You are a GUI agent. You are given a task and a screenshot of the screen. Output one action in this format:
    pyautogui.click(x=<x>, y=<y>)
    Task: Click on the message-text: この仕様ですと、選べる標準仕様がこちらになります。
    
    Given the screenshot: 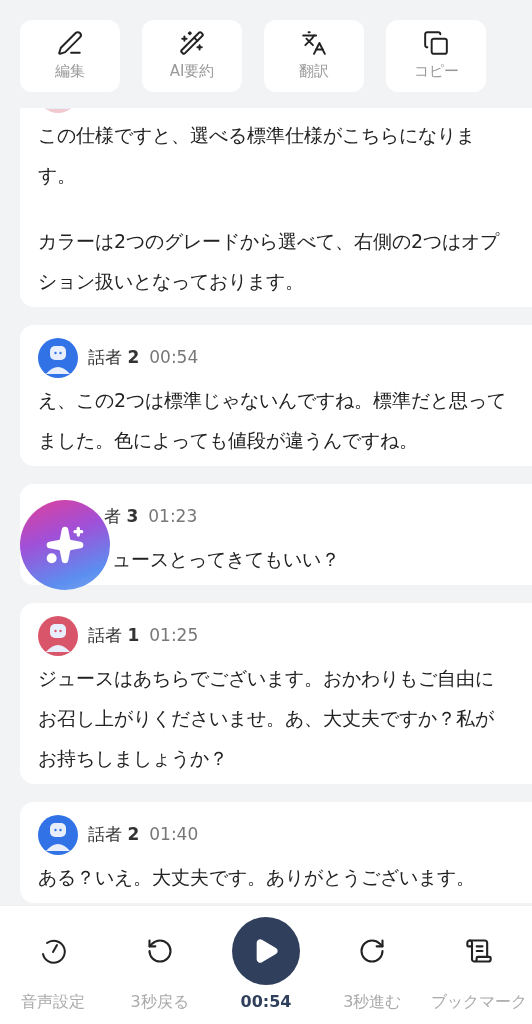 What is the action you would take?
    pyautogui.click(x=257, y=155)
    